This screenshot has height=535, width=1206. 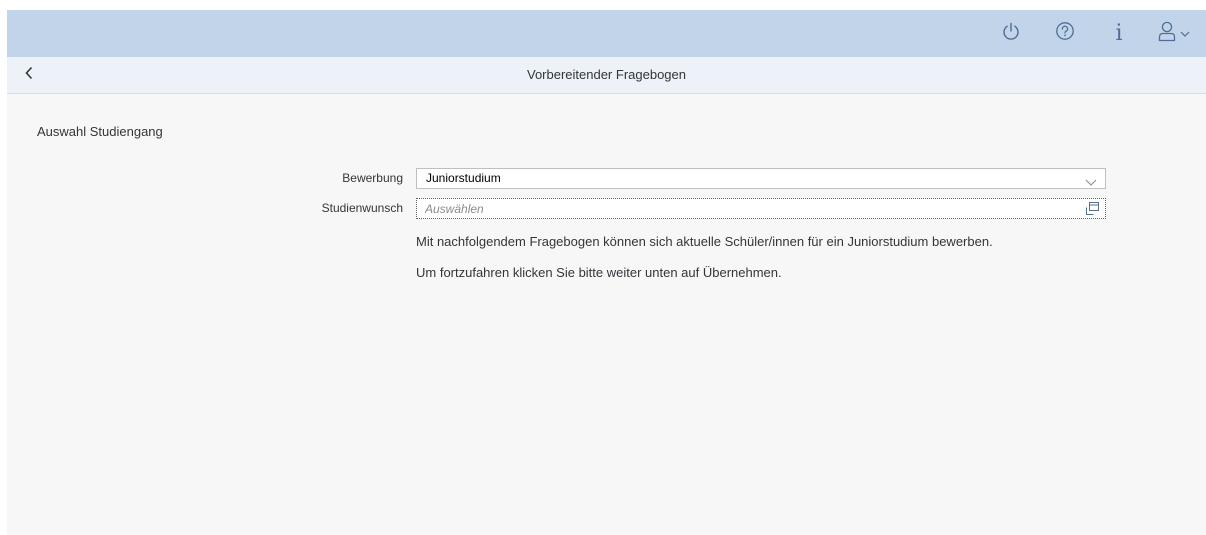 I want to click on user-menu-button, so click(x=1176, y=33).